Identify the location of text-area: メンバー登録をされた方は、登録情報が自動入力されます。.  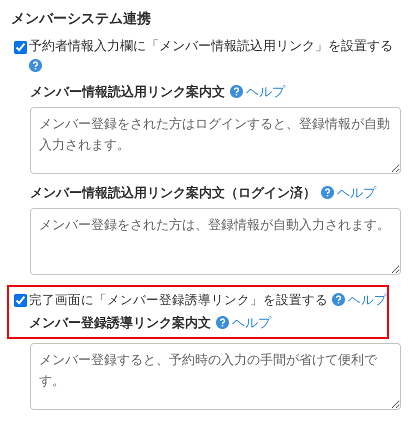
(215, 241).